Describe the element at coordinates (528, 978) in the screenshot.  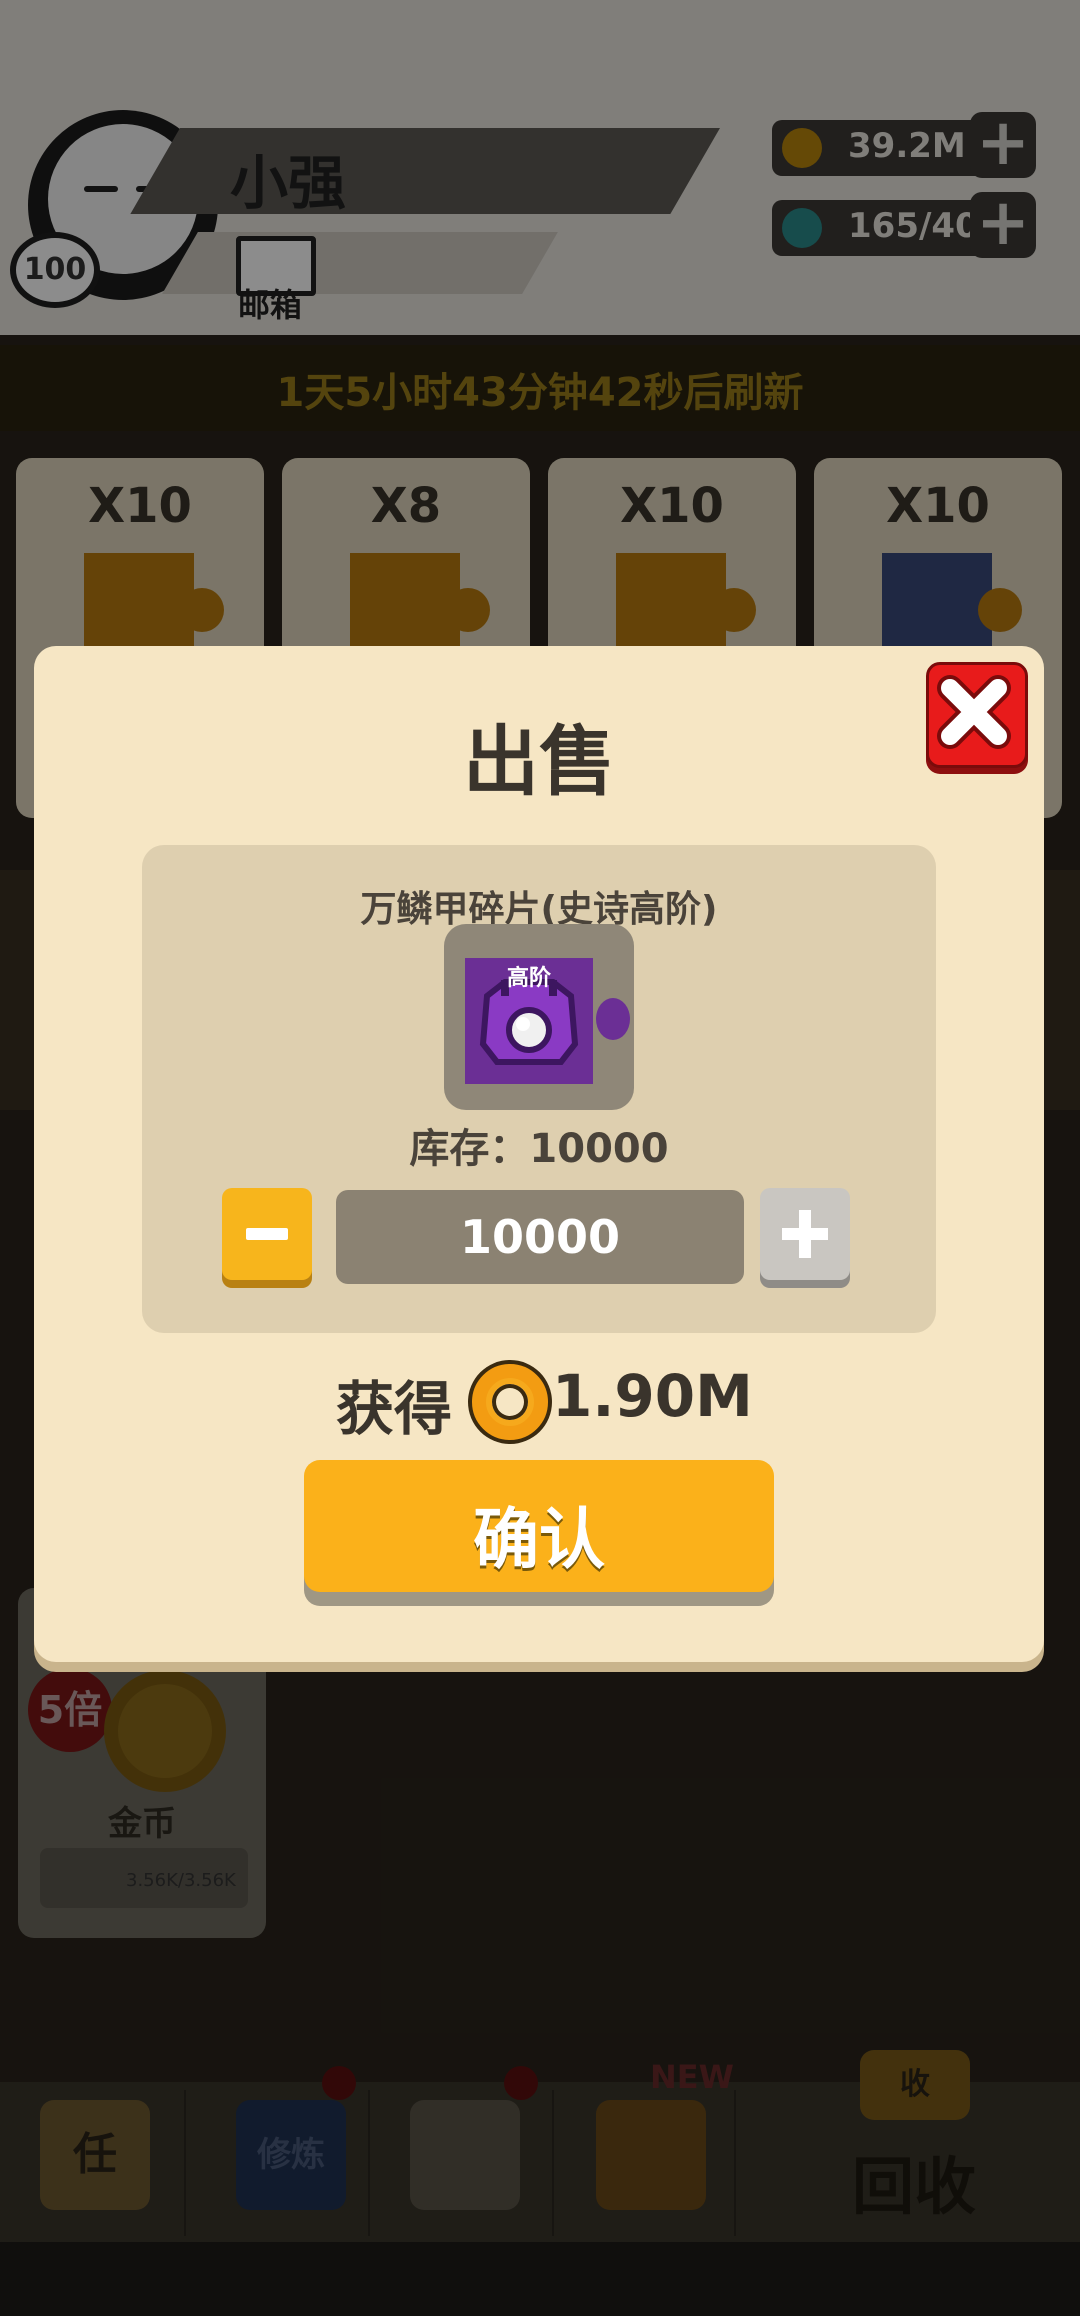
I see `item-tier-label: 高阶` at that location.